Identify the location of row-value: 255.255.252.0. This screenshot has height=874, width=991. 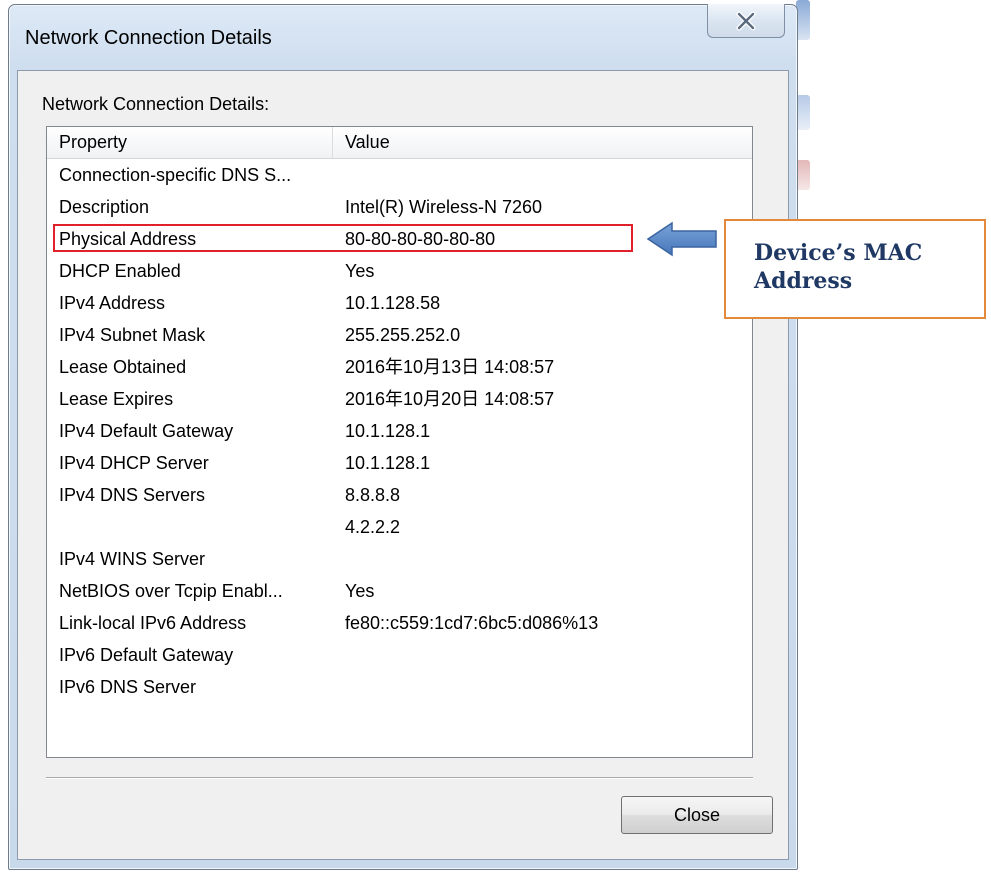
(403, 335).